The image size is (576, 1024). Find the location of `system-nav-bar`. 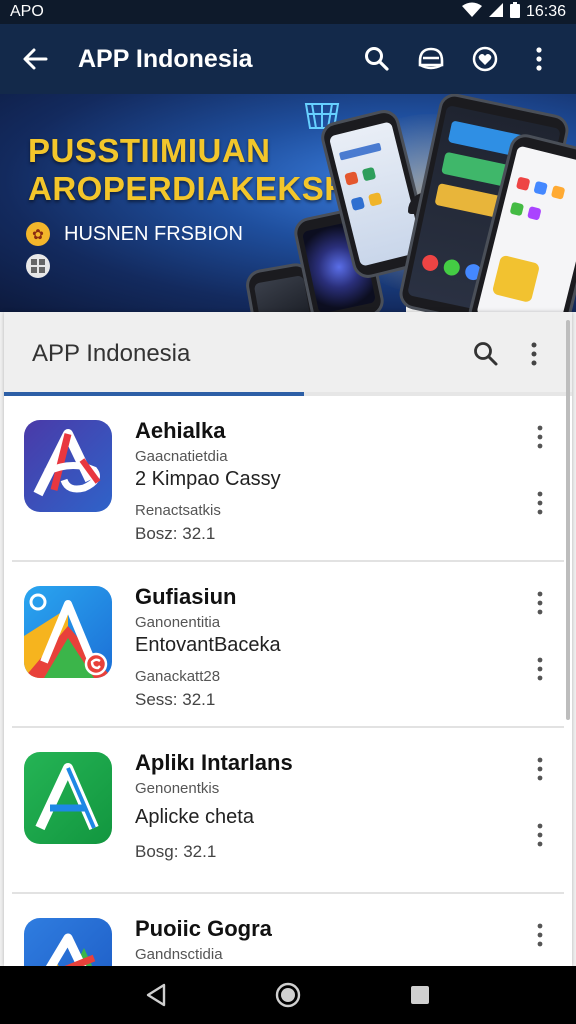

system-nav-bar is located at coordinates (288, 995).